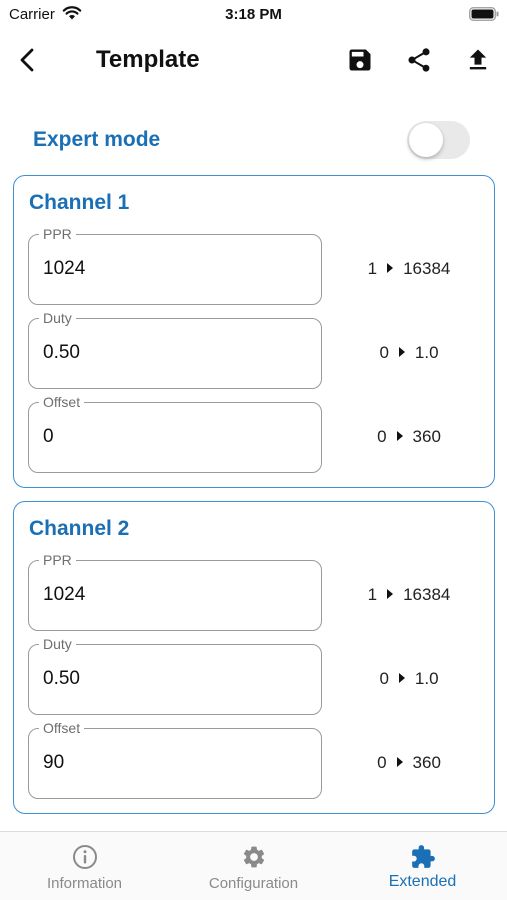  I want to click on nav-bar: Template, so click(253, 60).